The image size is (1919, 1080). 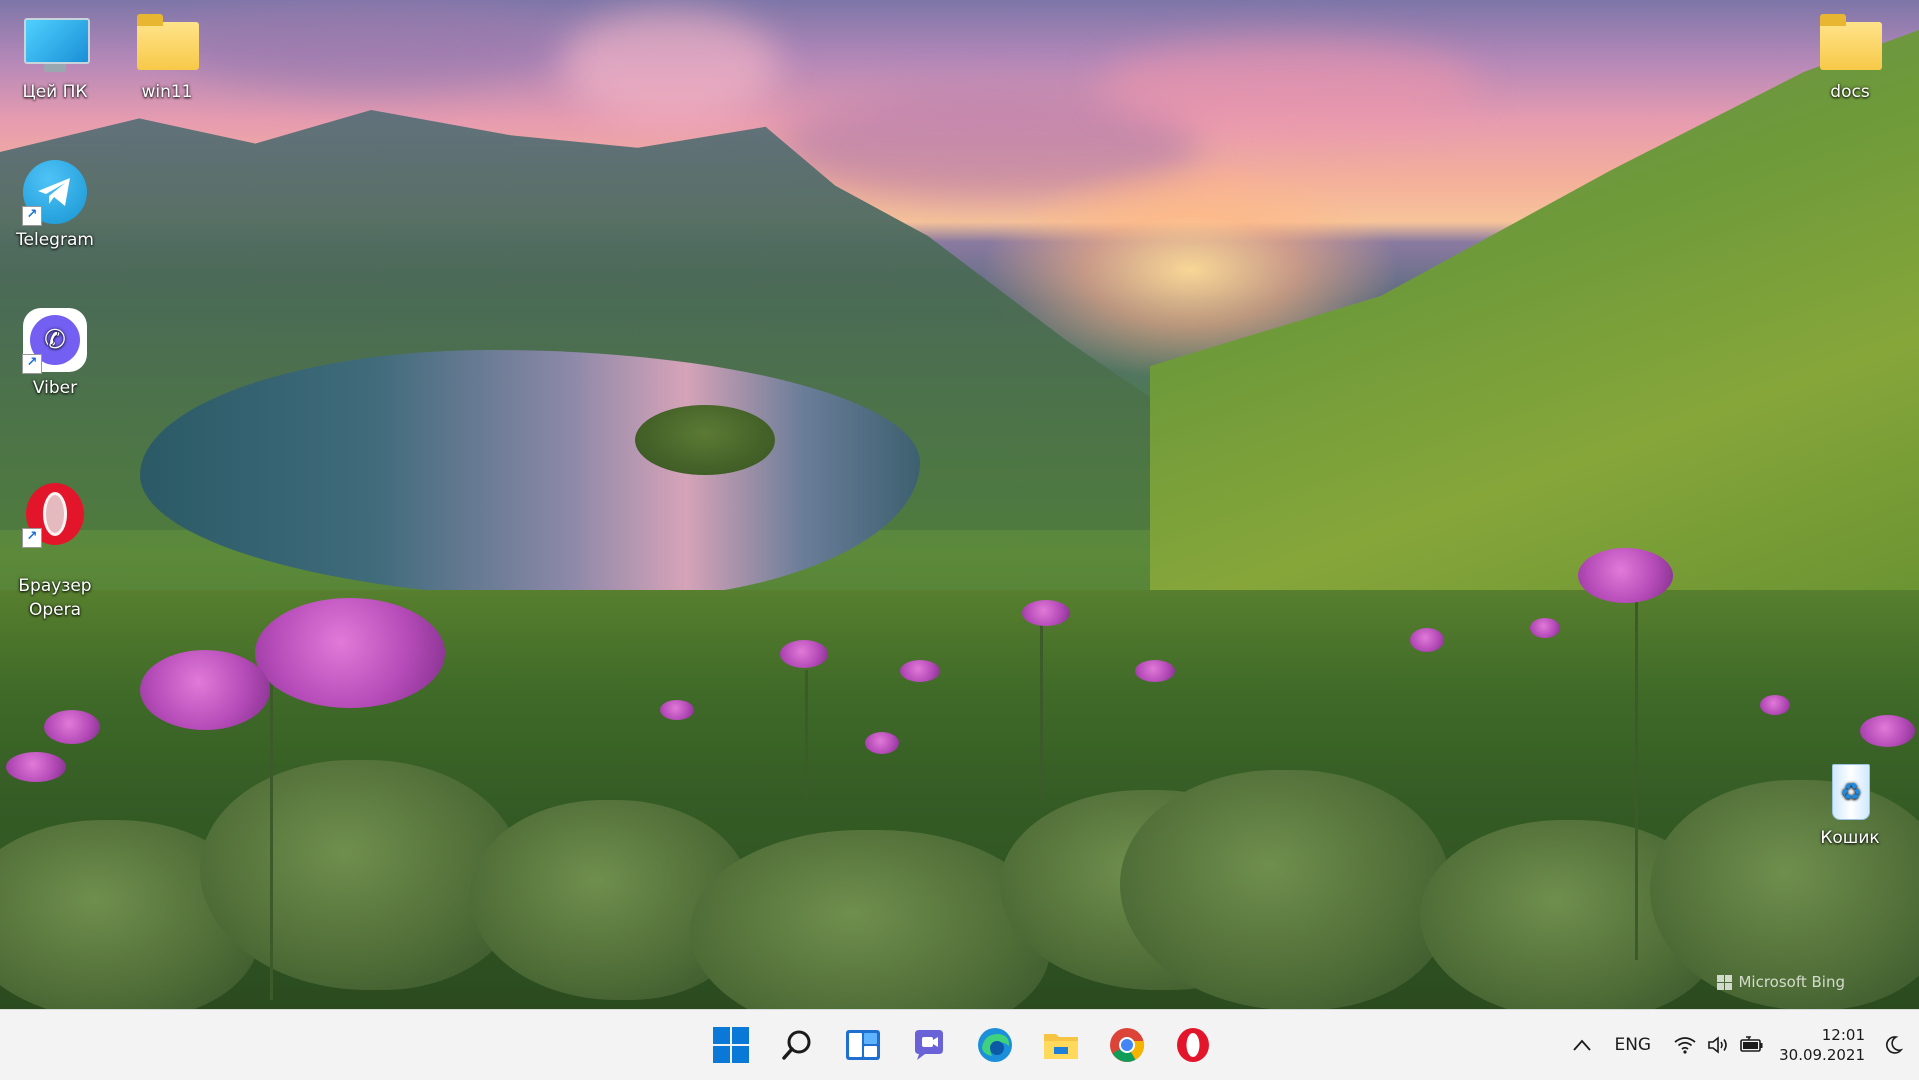 I want to click on moon-icon, so click(x=1894, y=1045).